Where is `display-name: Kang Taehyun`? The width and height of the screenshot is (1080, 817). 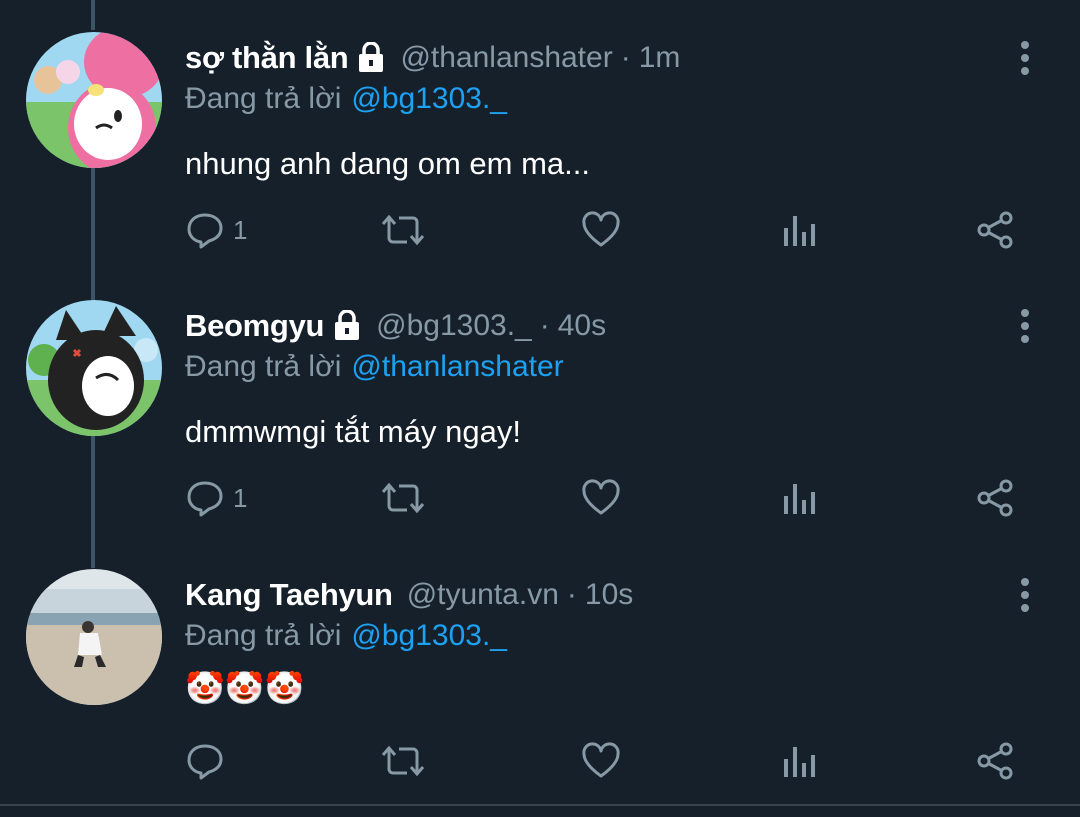
display-name: Kang Taehyun is located at coordinates (289, 595).